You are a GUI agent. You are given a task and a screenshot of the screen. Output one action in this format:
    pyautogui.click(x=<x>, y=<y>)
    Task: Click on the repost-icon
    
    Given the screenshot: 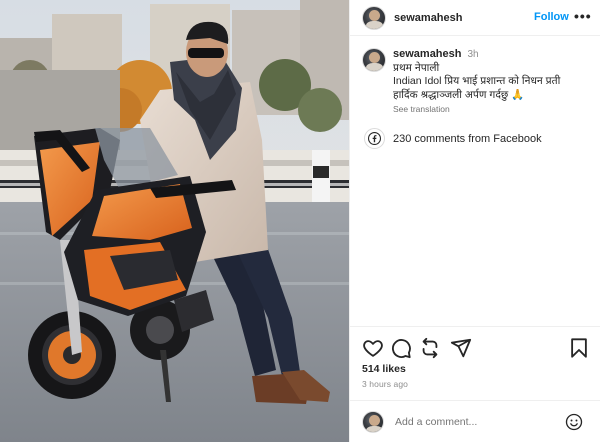 What is the action you would take?
    pyautogui.click(x=430, y=348)
    